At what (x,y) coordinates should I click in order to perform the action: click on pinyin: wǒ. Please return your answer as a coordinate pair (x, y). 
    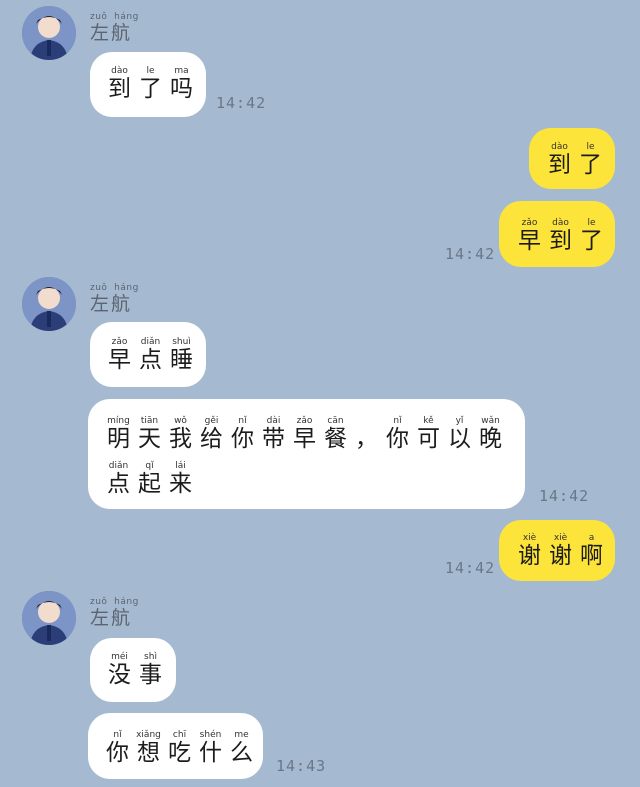
    Looking at the image, I should click on (180, 421).